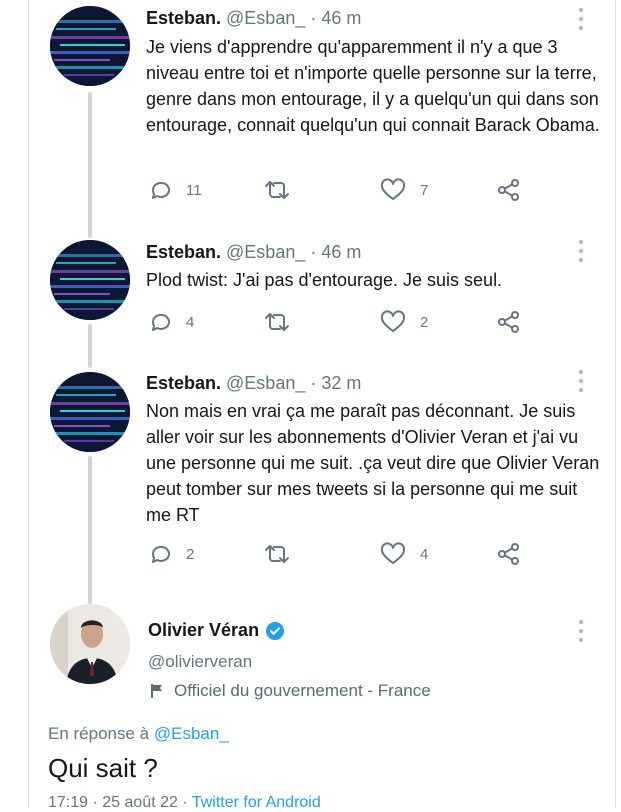 The height and width of the screenshot is (812, 621). What do you see at coordinates (256, 802) in the screenshot?
I see `source-link: Twitter for Android` at bounding box center [256, 802].